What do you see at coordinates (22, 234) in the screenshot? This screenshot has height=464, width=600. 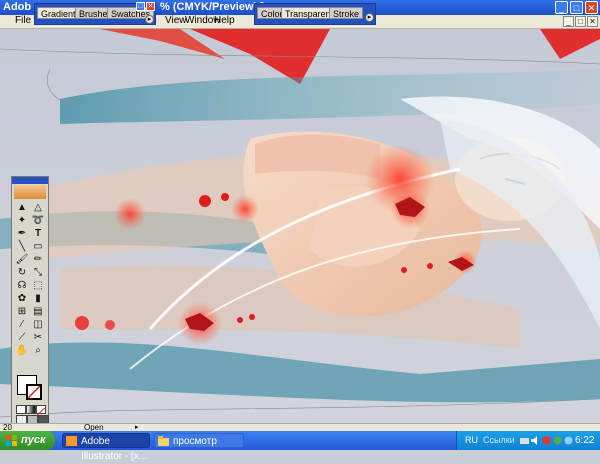 I see `pen-tool-icon: ✒` at bounding box center [22, 234].